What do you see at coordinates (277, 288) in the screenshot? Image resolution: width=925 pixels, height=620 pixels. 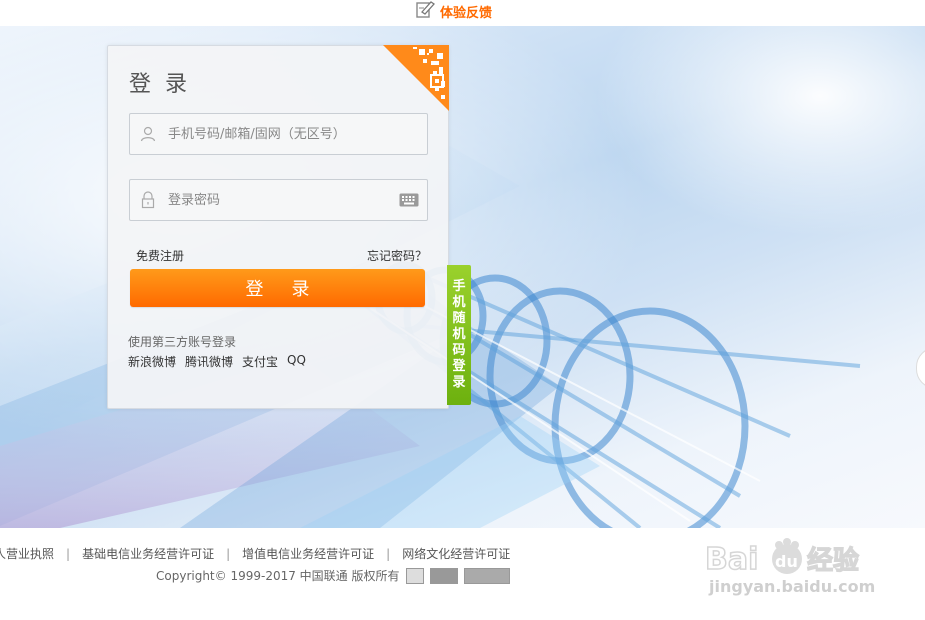 I see `login-button: 登录` at bounding box center [277, 288].